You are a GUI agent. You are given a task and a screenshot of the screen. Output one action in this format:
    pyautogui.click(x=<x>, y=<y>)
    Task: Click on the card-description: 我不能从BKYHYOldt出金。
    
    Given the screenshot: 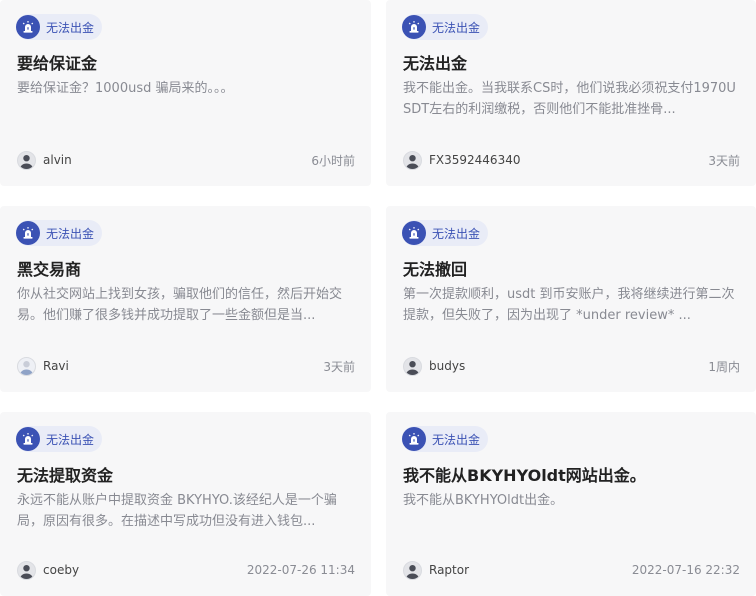 What is the action you would take?
    pyautogui.click(x=483, y=500)
    